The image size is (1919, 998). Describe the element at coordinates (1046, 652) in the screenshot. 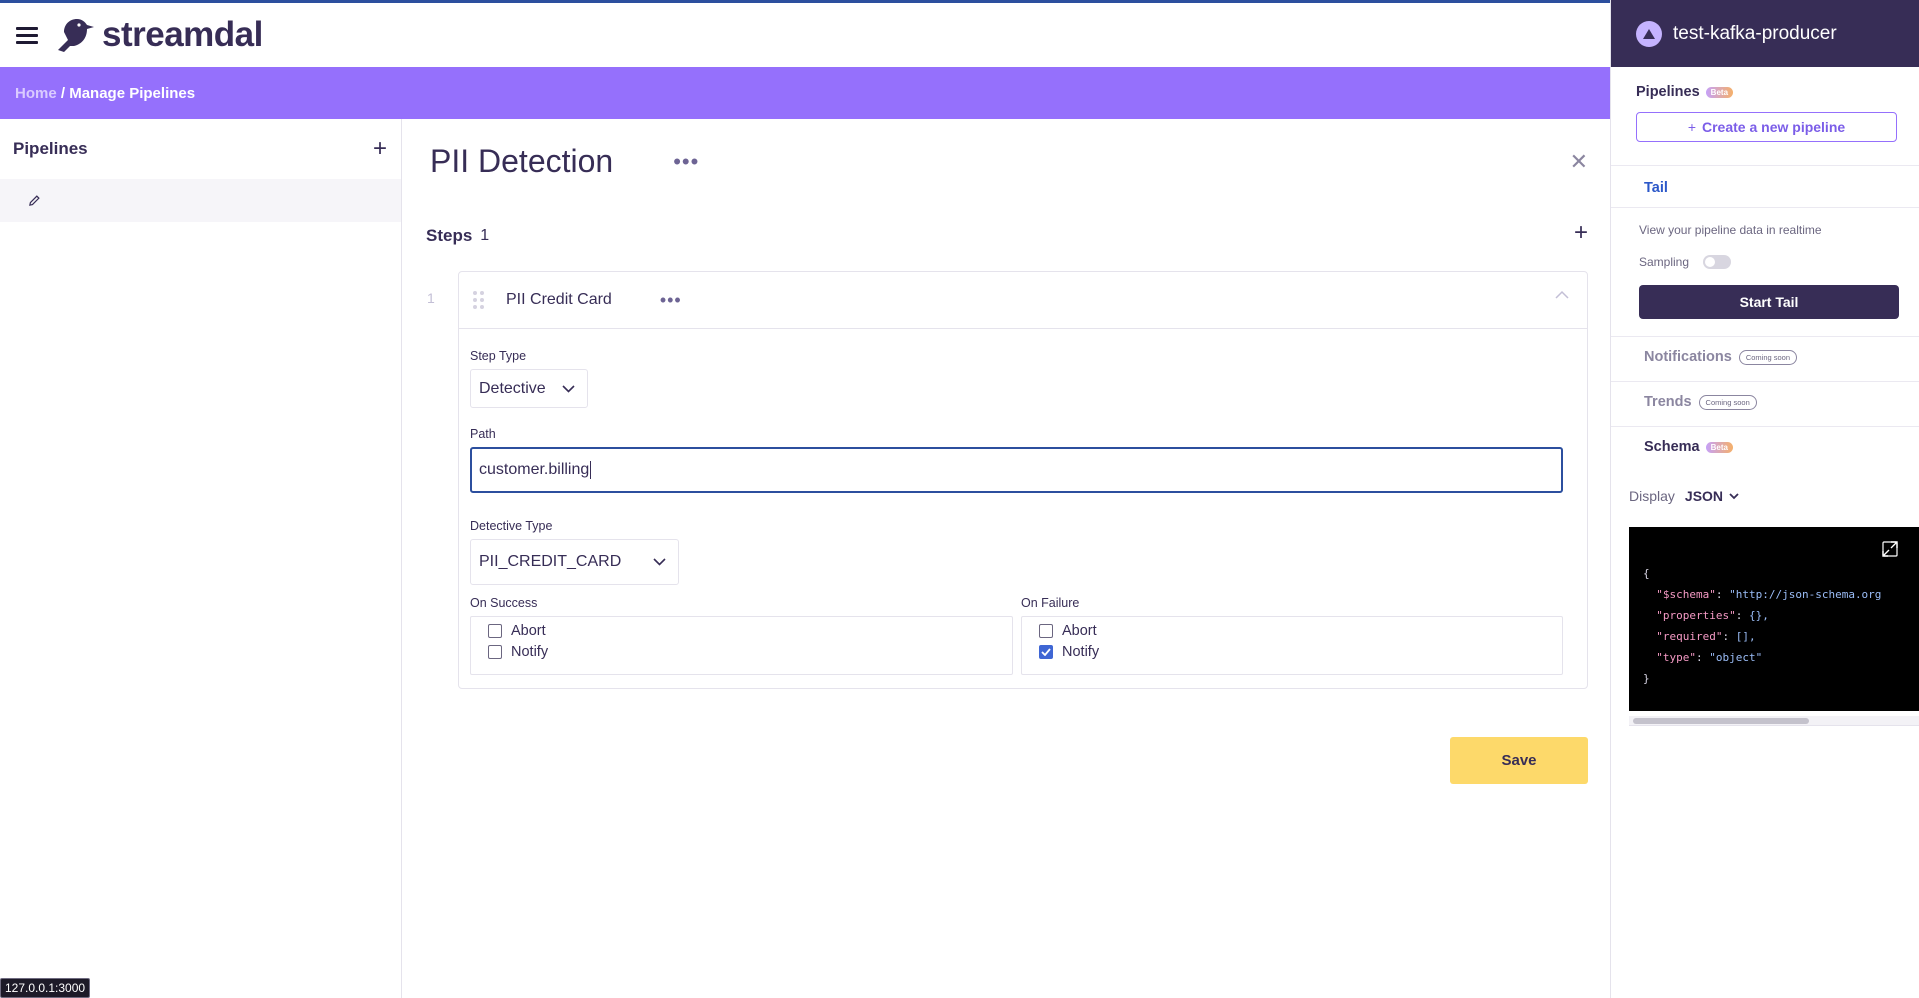

I see `checkbox-checked-icon` at that location.